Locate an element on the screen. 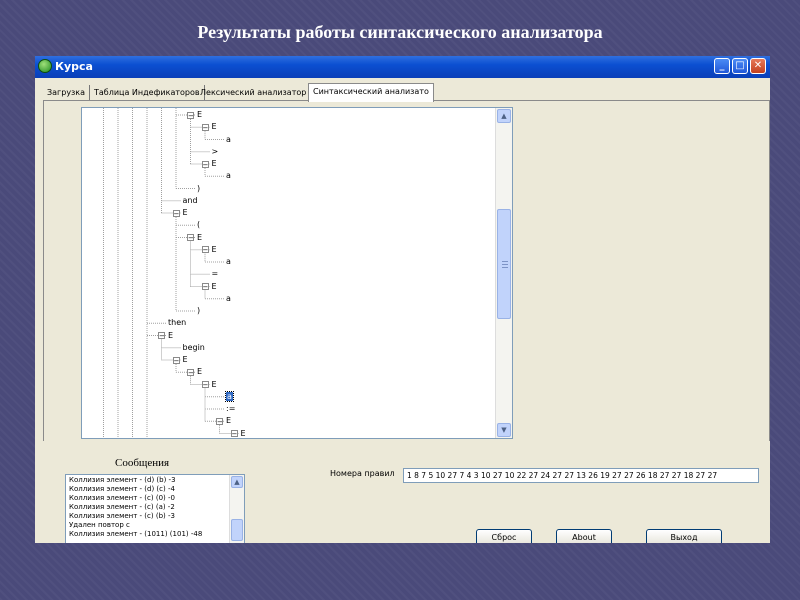 The height and width of the screenshot is (600, 800). tree-node-label: := is located at coordinates (231, 408).